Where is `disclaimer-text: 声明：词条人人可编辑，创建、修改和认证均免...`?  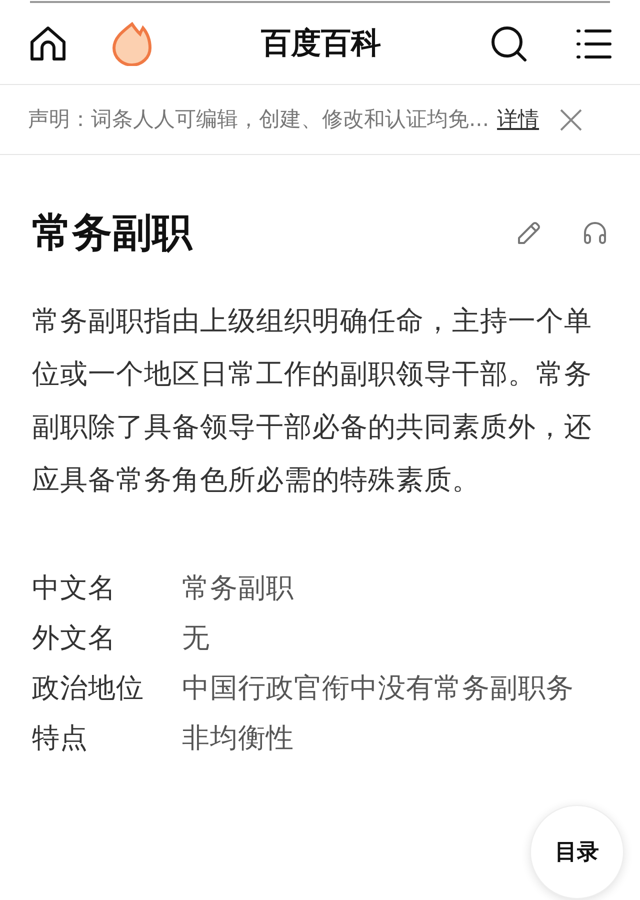
disclaimer-text: 声明：词条人人可编辑，创建、修改和认证均免... is located at coordinates (259, 119).